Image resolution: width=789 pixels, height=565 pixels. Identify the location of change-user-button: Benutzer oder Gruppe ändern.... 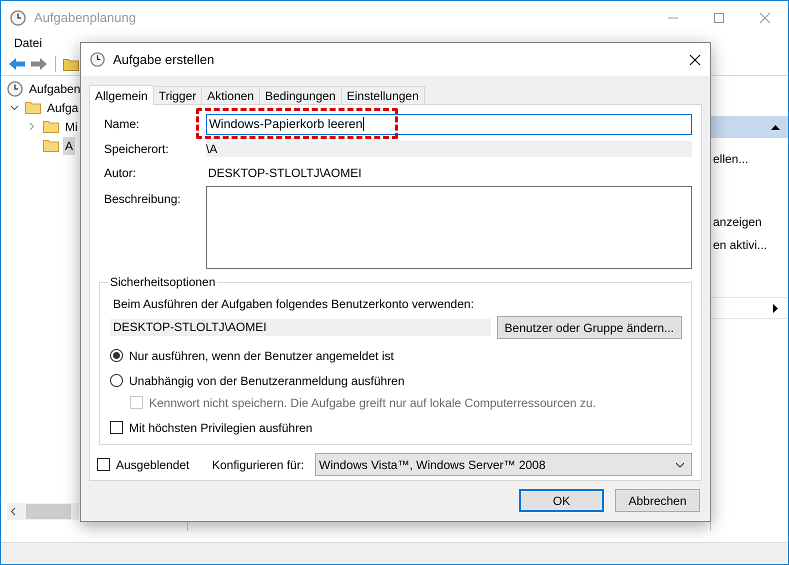
(589, 327).